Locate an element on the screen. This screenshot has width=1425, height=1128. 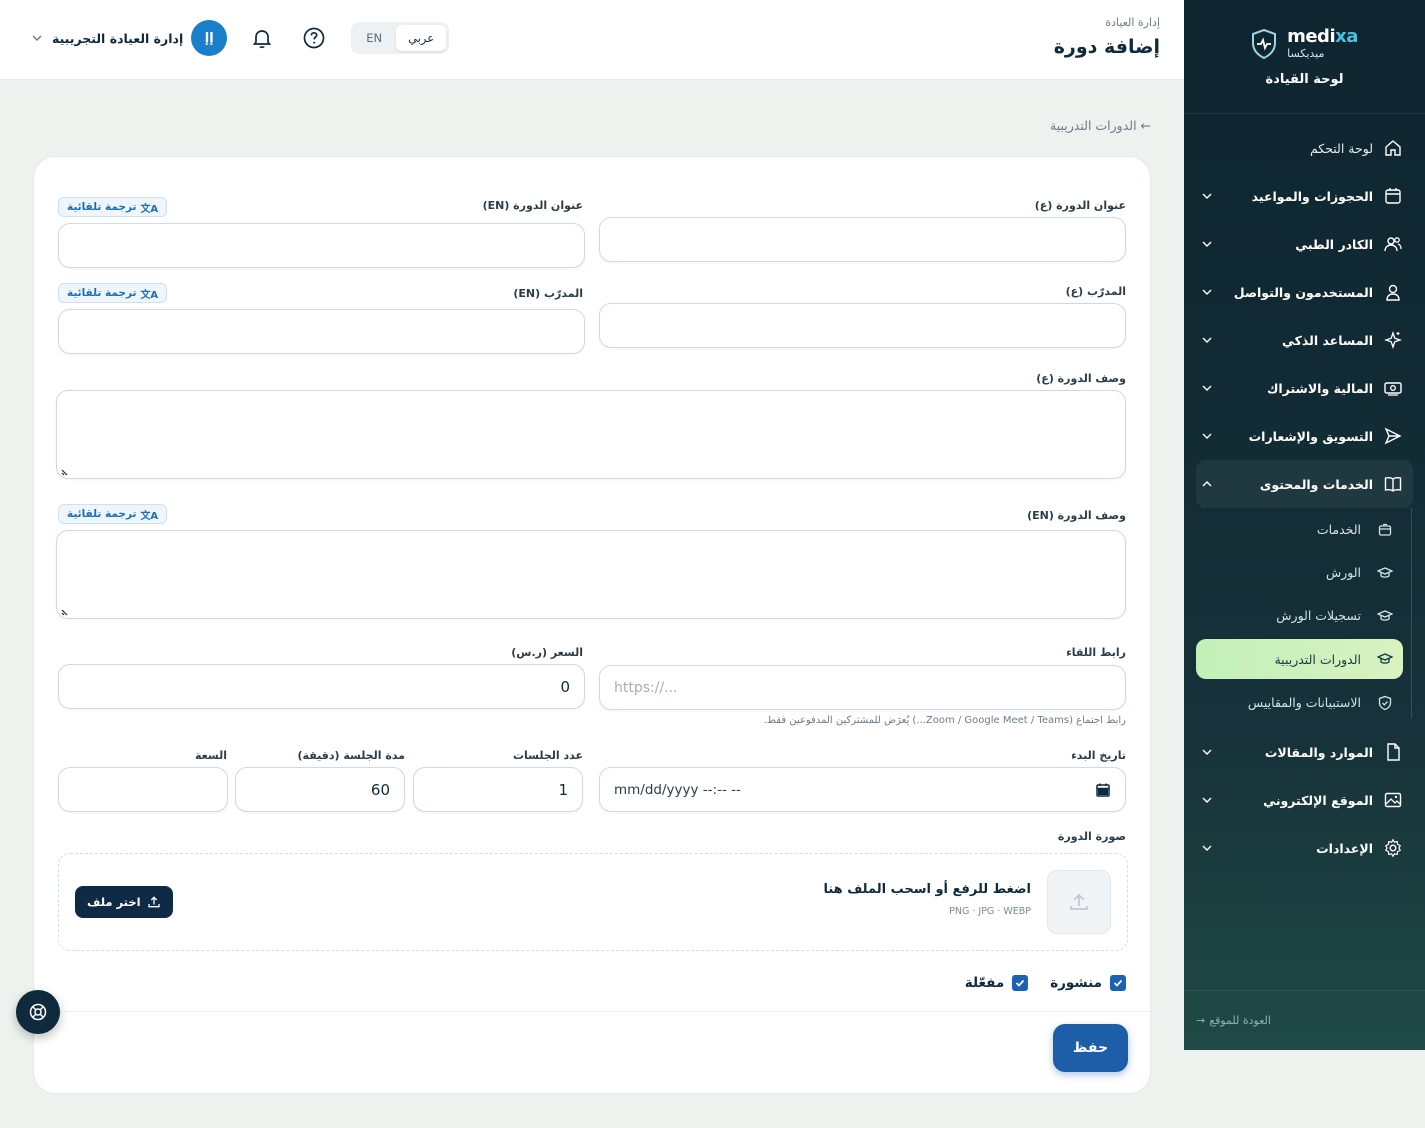
price-input: 0 is located at coordinates (321, 686).